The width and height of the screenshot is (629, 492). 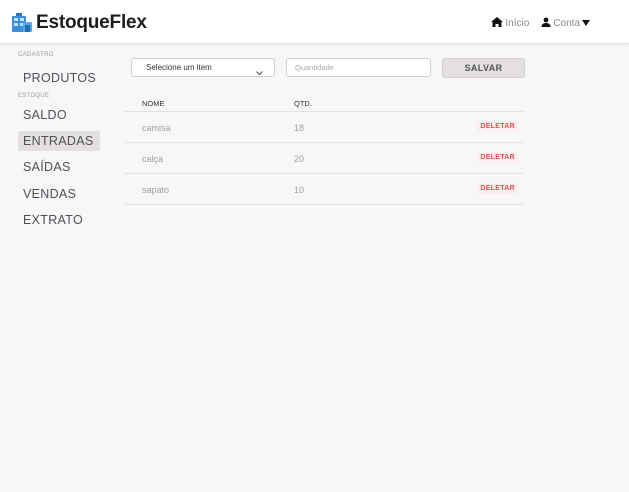 What do you see at coordinates (303, 103) in the screenshot?
I see `column-header-qtd: QTD.` at bounding box center [303, 103].